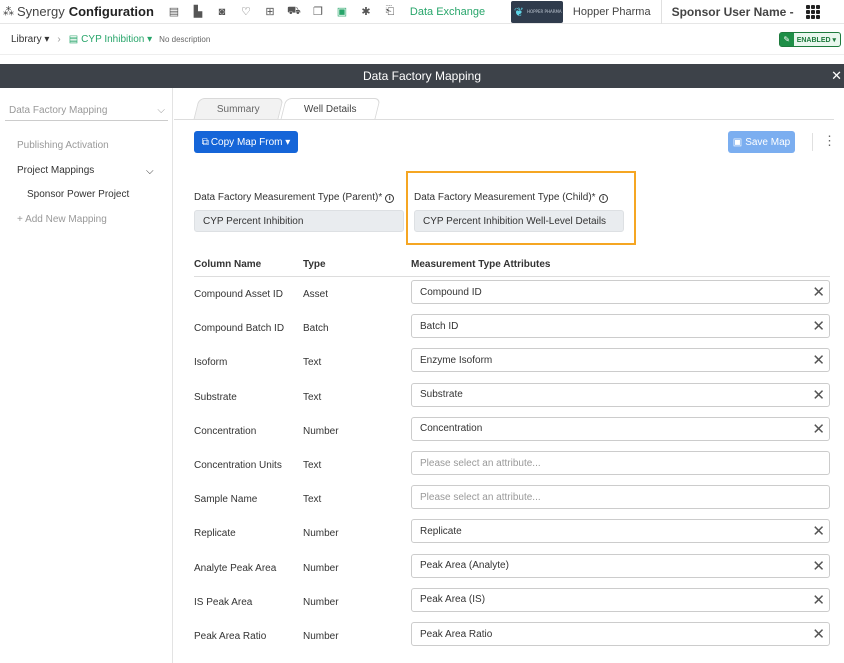  What do you see at coordinates (215, 534) in the screenshot?
I see `row-column-name: Replicate` at bounding box center [215, 534].